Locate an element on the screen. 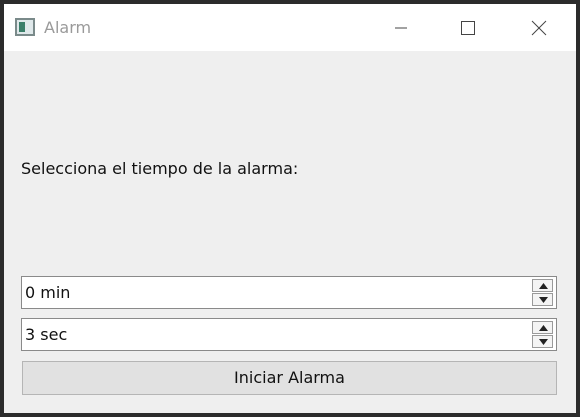 This screenshot has height=417, width=580. close-icon is located at coordinates (539, 28).